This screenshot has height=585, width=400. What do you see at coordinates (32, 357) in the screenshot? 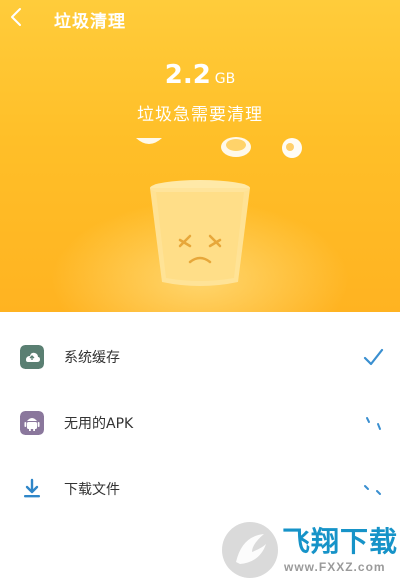
I see `cloud-icon` at bounding box center [32, 357].